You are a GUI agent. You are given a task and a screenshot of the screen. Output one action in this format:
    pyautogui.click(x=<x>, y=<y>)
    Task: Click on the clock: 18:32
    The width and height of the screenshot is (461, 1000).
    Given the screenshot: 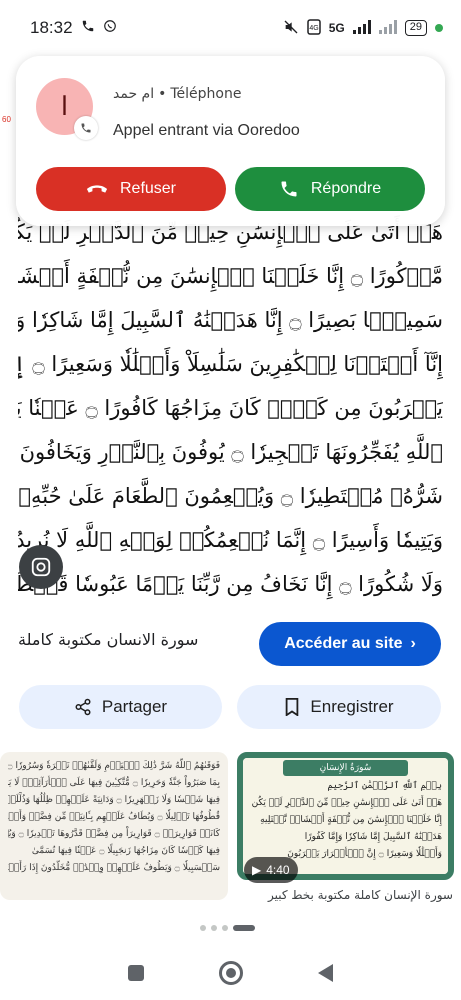 What is the action you would take?
    pyautogui.click(x=51, y=27)
    